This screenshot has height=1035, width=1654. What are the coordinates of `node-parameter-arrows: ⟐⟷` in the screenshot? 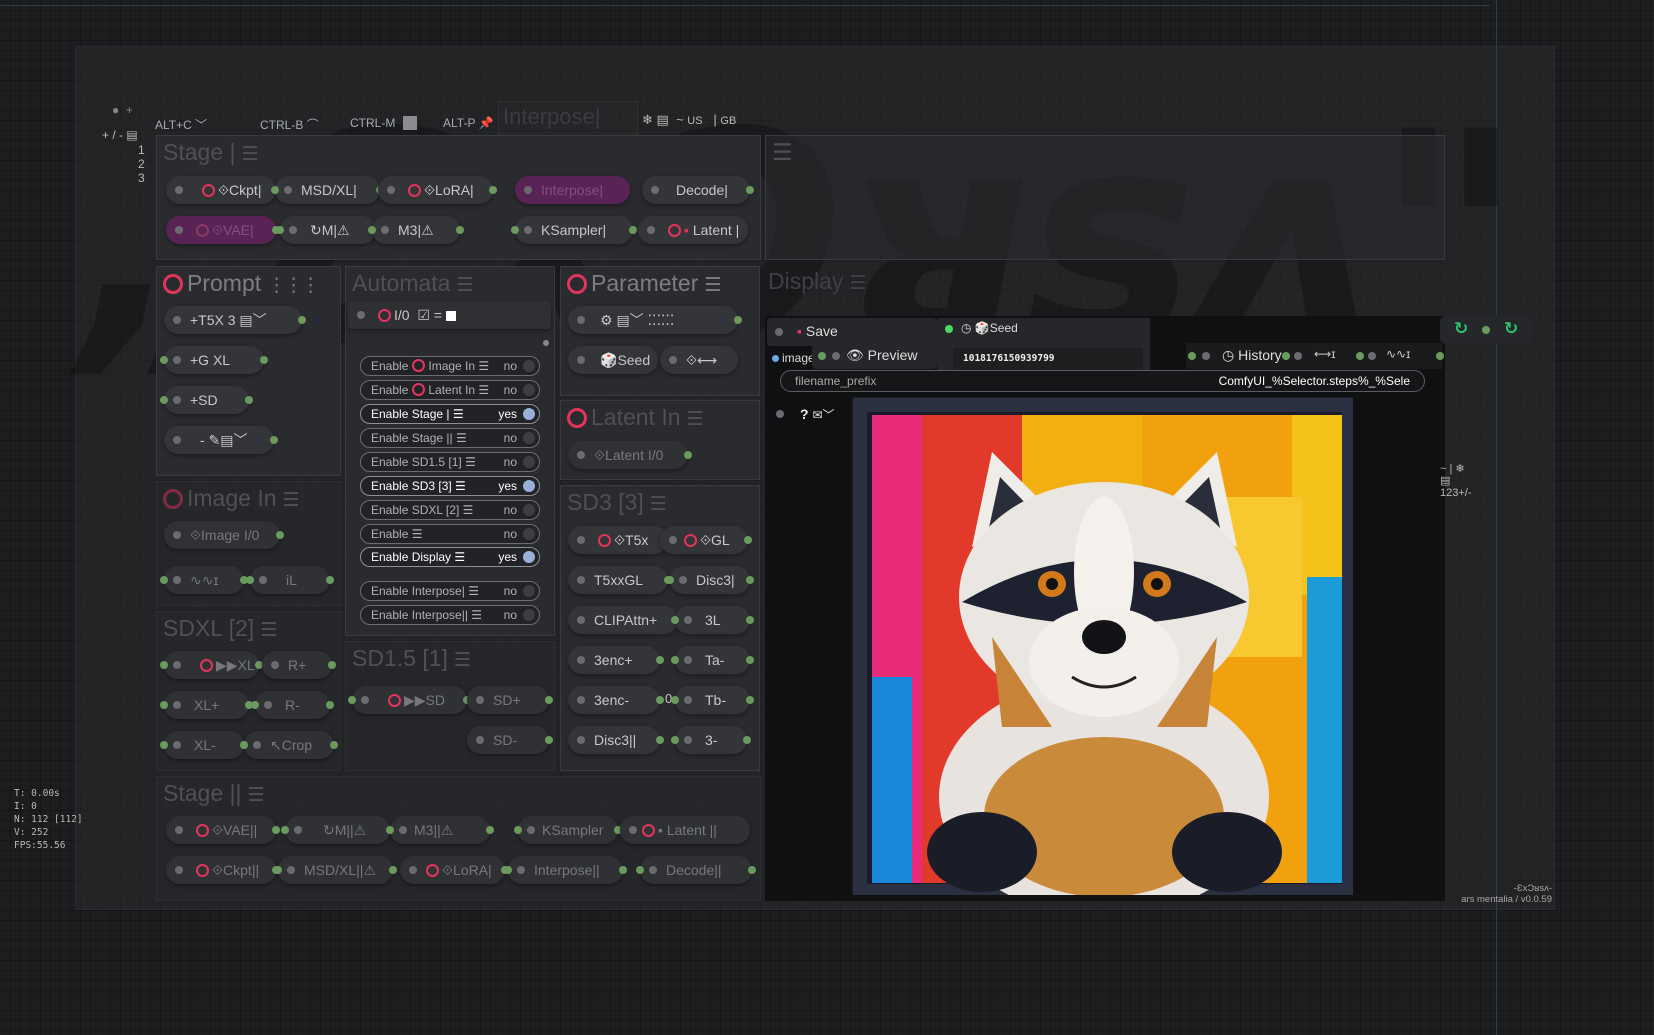 It's located at (699, 360).